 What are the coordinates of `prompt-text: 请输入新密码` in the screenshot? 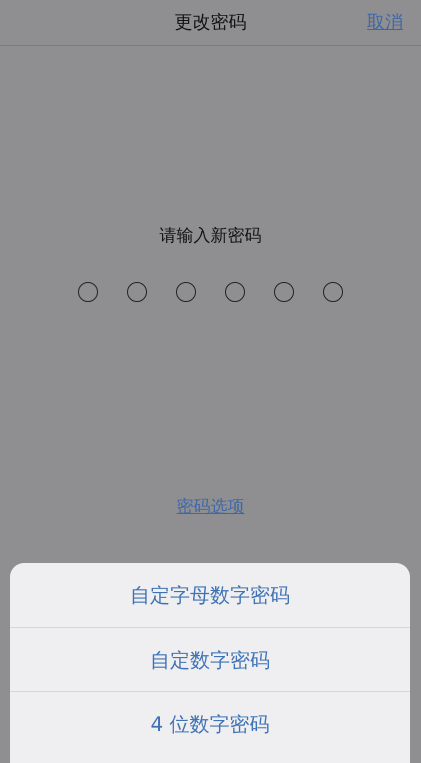 It's located at (211, 236).